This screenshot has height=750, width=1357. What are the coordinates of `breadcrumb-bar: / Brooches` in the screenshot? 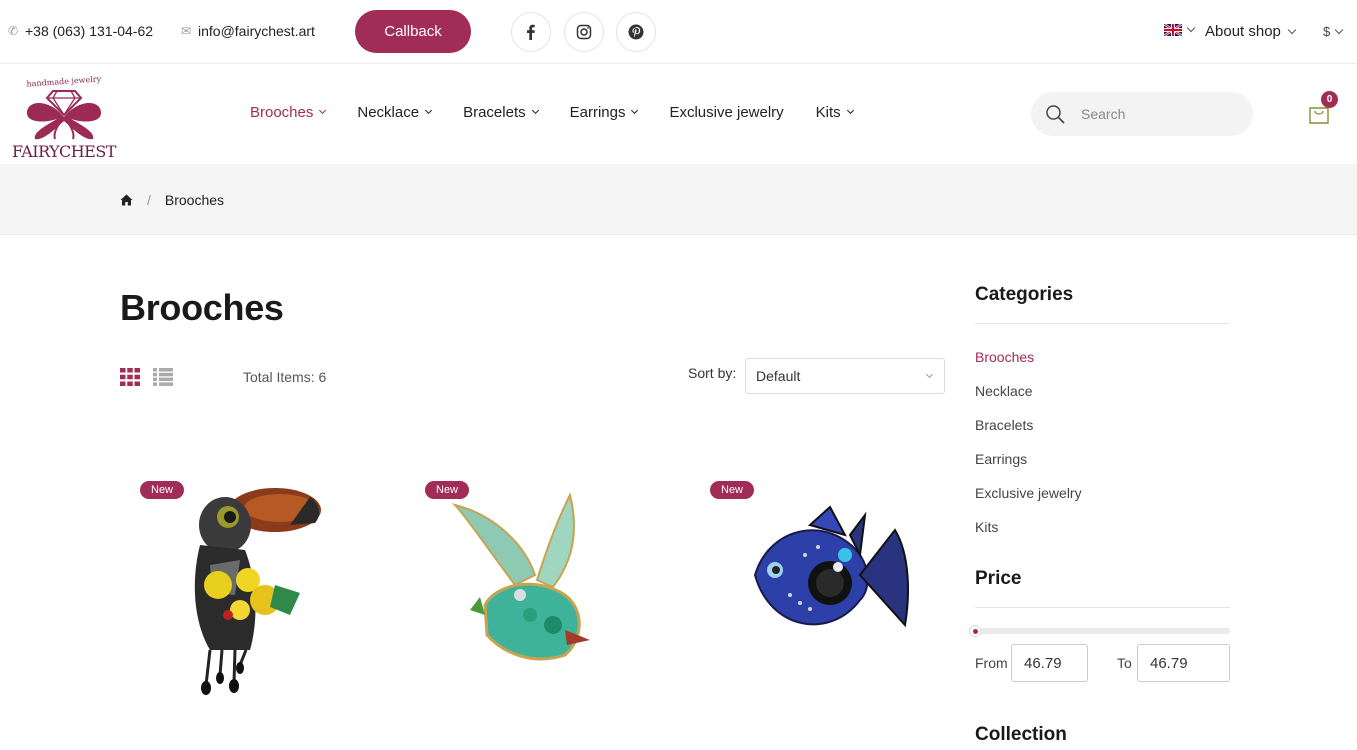 It's located at (678, 199).